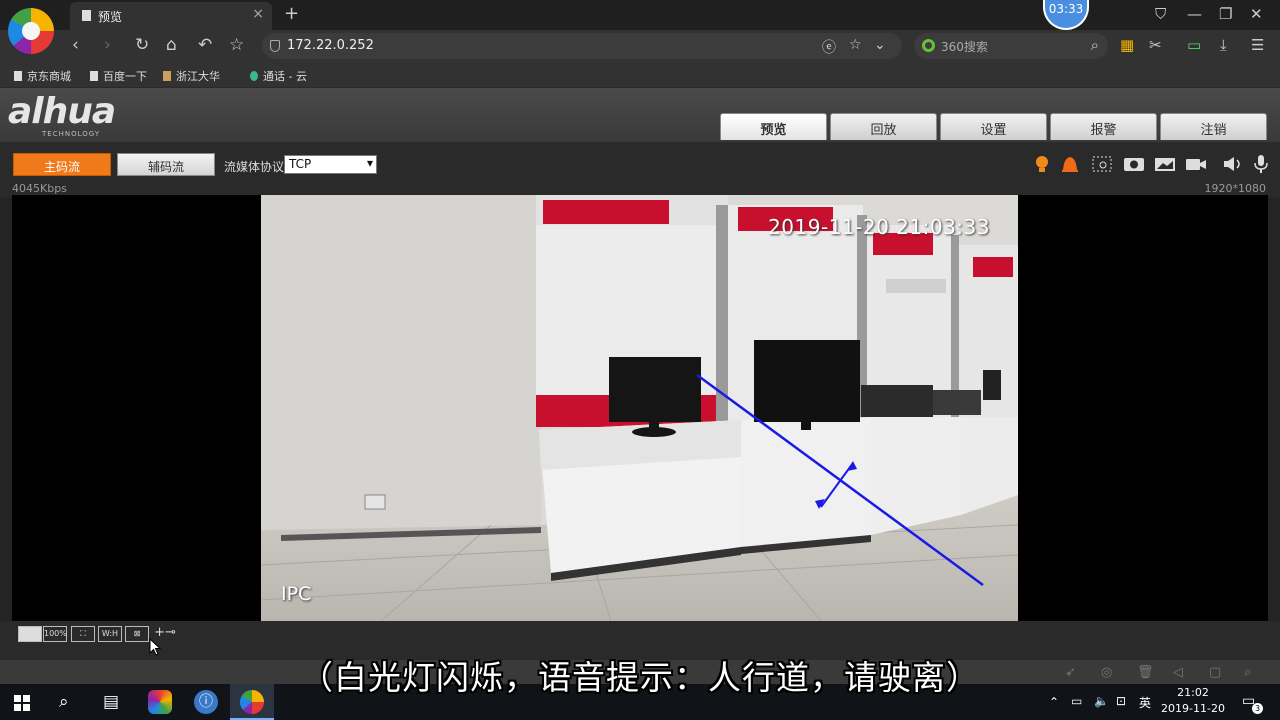  I want to click on bookmark-item: 百度一下, so click(118, 76).